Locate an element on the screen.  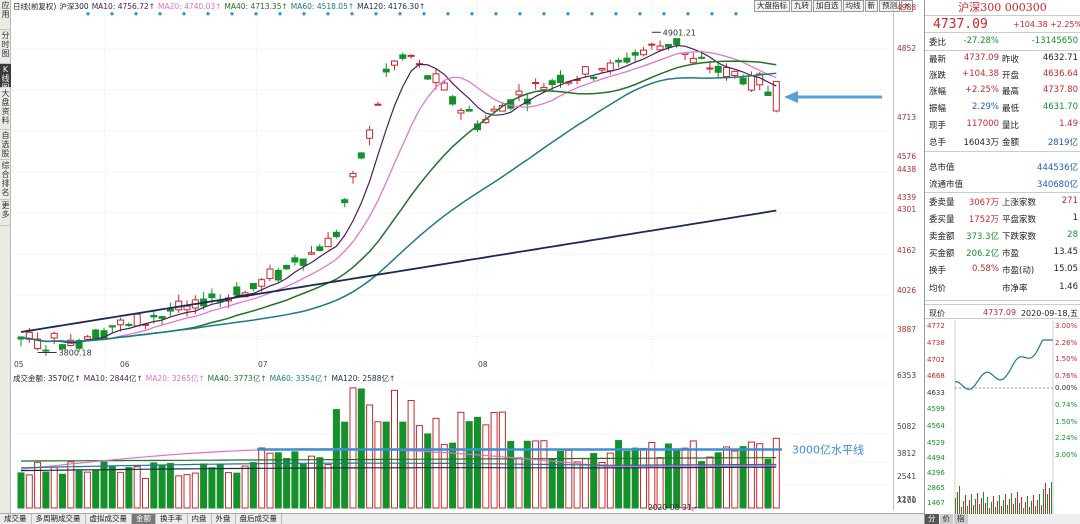
bottom-tab-2: 虚拟成交量 is located at coordinates (109, 519).